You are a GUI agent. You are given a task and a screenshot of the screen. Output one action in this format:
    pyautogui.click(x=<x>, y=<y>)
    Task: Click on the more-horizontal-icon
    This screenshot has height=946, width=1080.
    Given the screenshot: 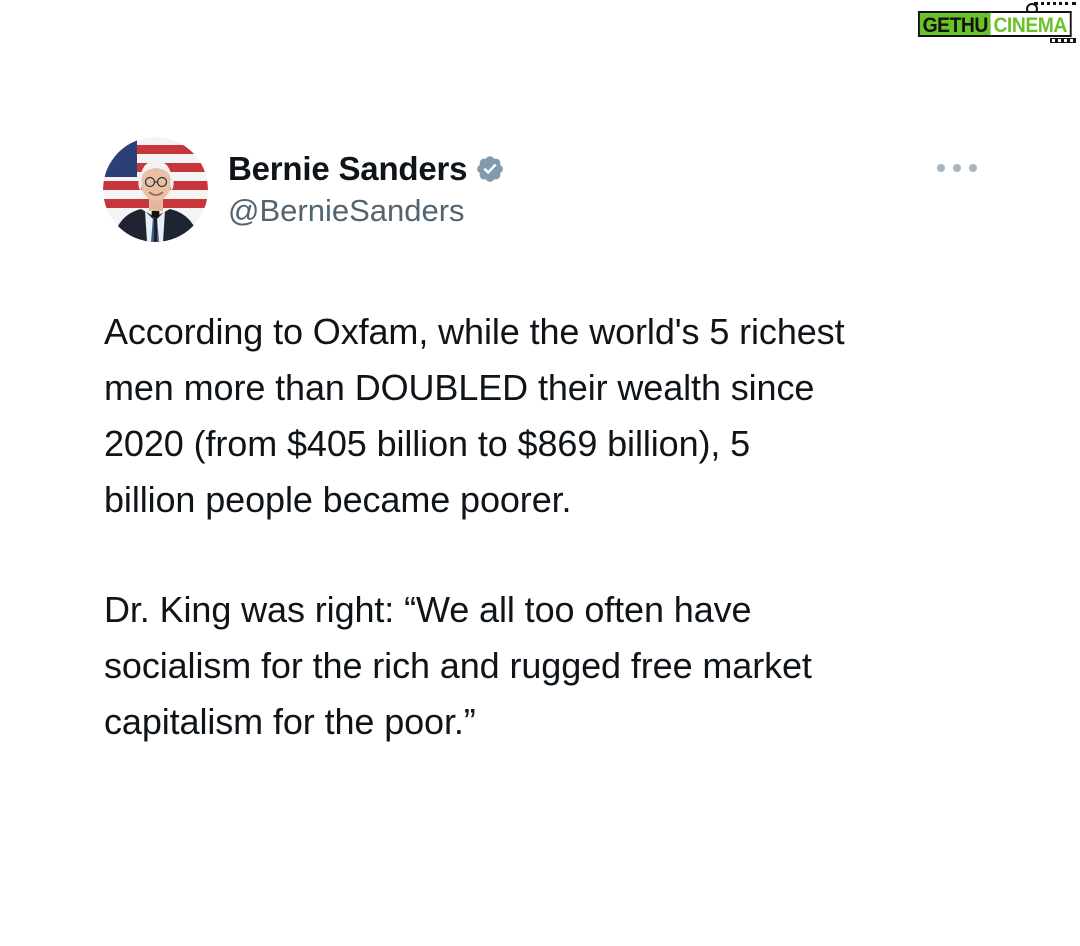 What is the action you would take?
    pyautogui.click(x=957, y=168)
    